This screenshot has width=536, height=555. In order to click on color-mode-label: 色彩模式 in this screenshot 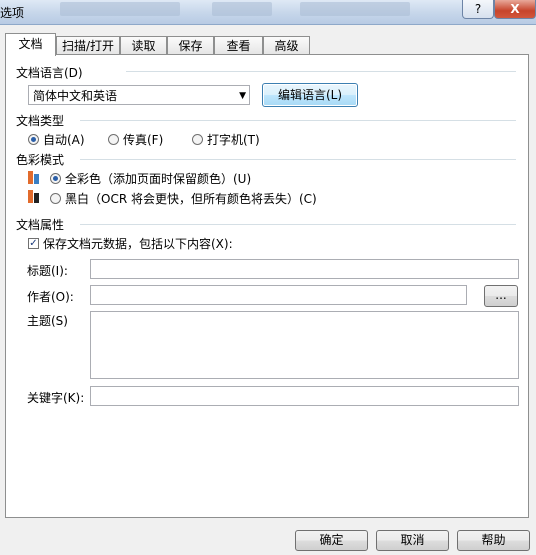, I will do `click(40, 160)`.